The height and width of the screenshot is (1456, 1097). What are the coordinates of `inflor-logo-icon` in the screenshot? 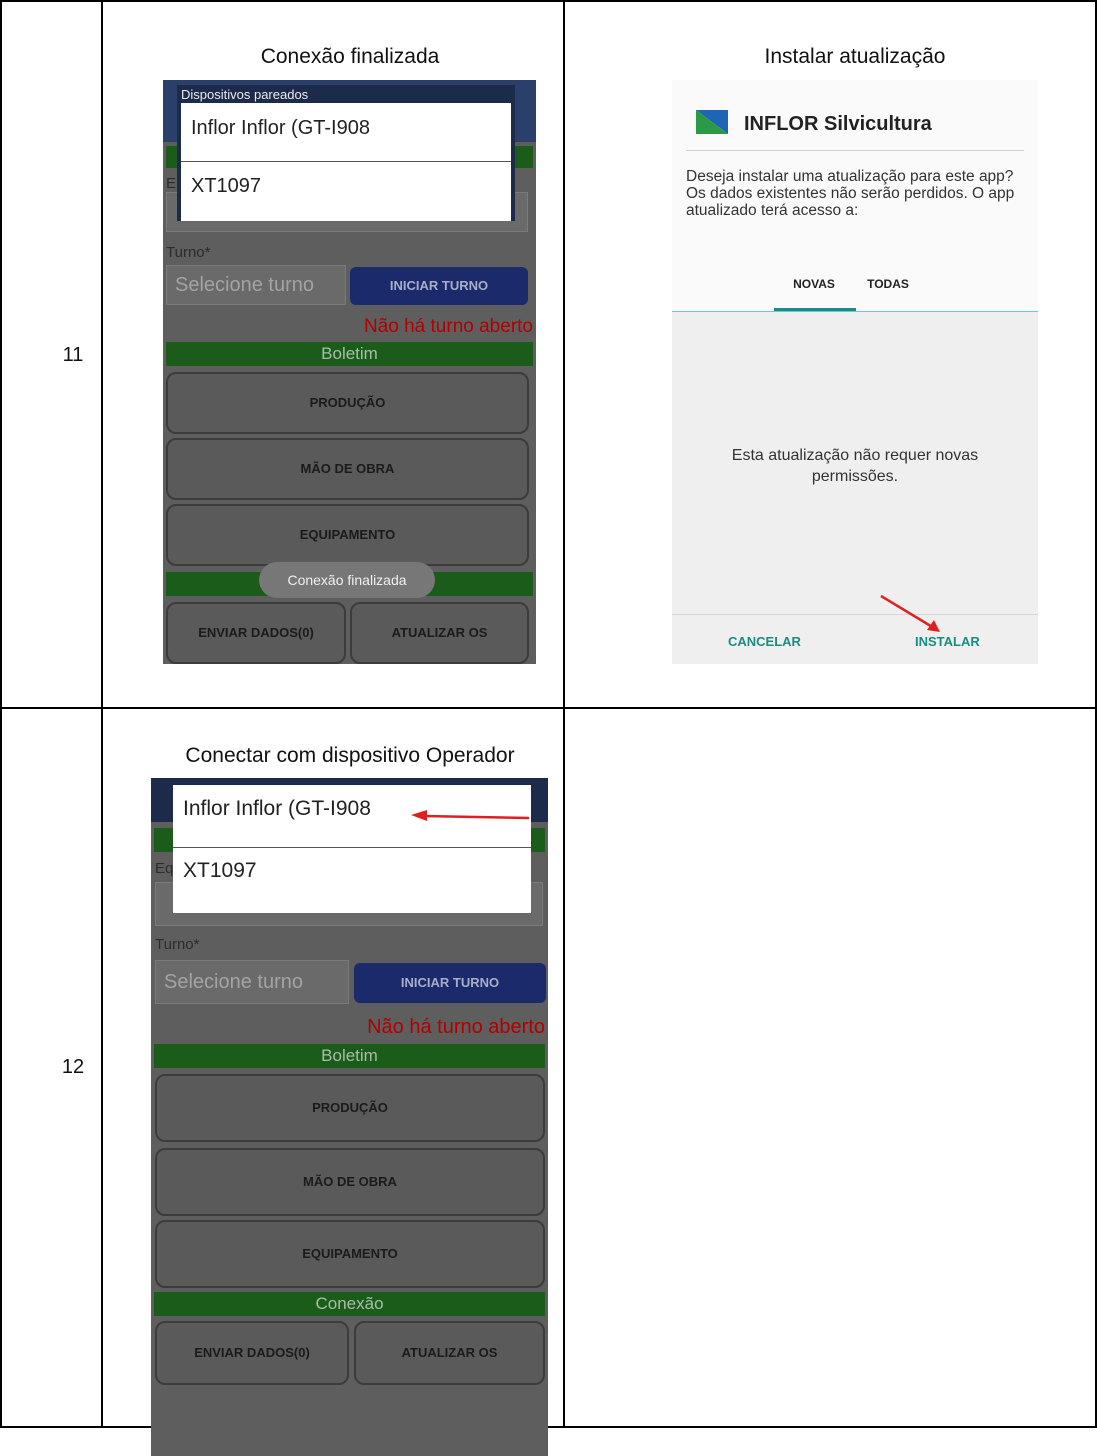 It's located at (712, 122).